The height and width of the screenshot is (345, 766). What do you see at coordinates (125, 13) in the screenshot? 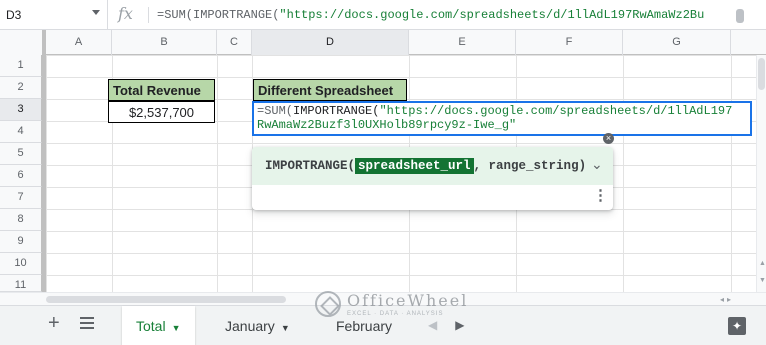
I see `fx-icon: fx` at bounding box center [125, 13].